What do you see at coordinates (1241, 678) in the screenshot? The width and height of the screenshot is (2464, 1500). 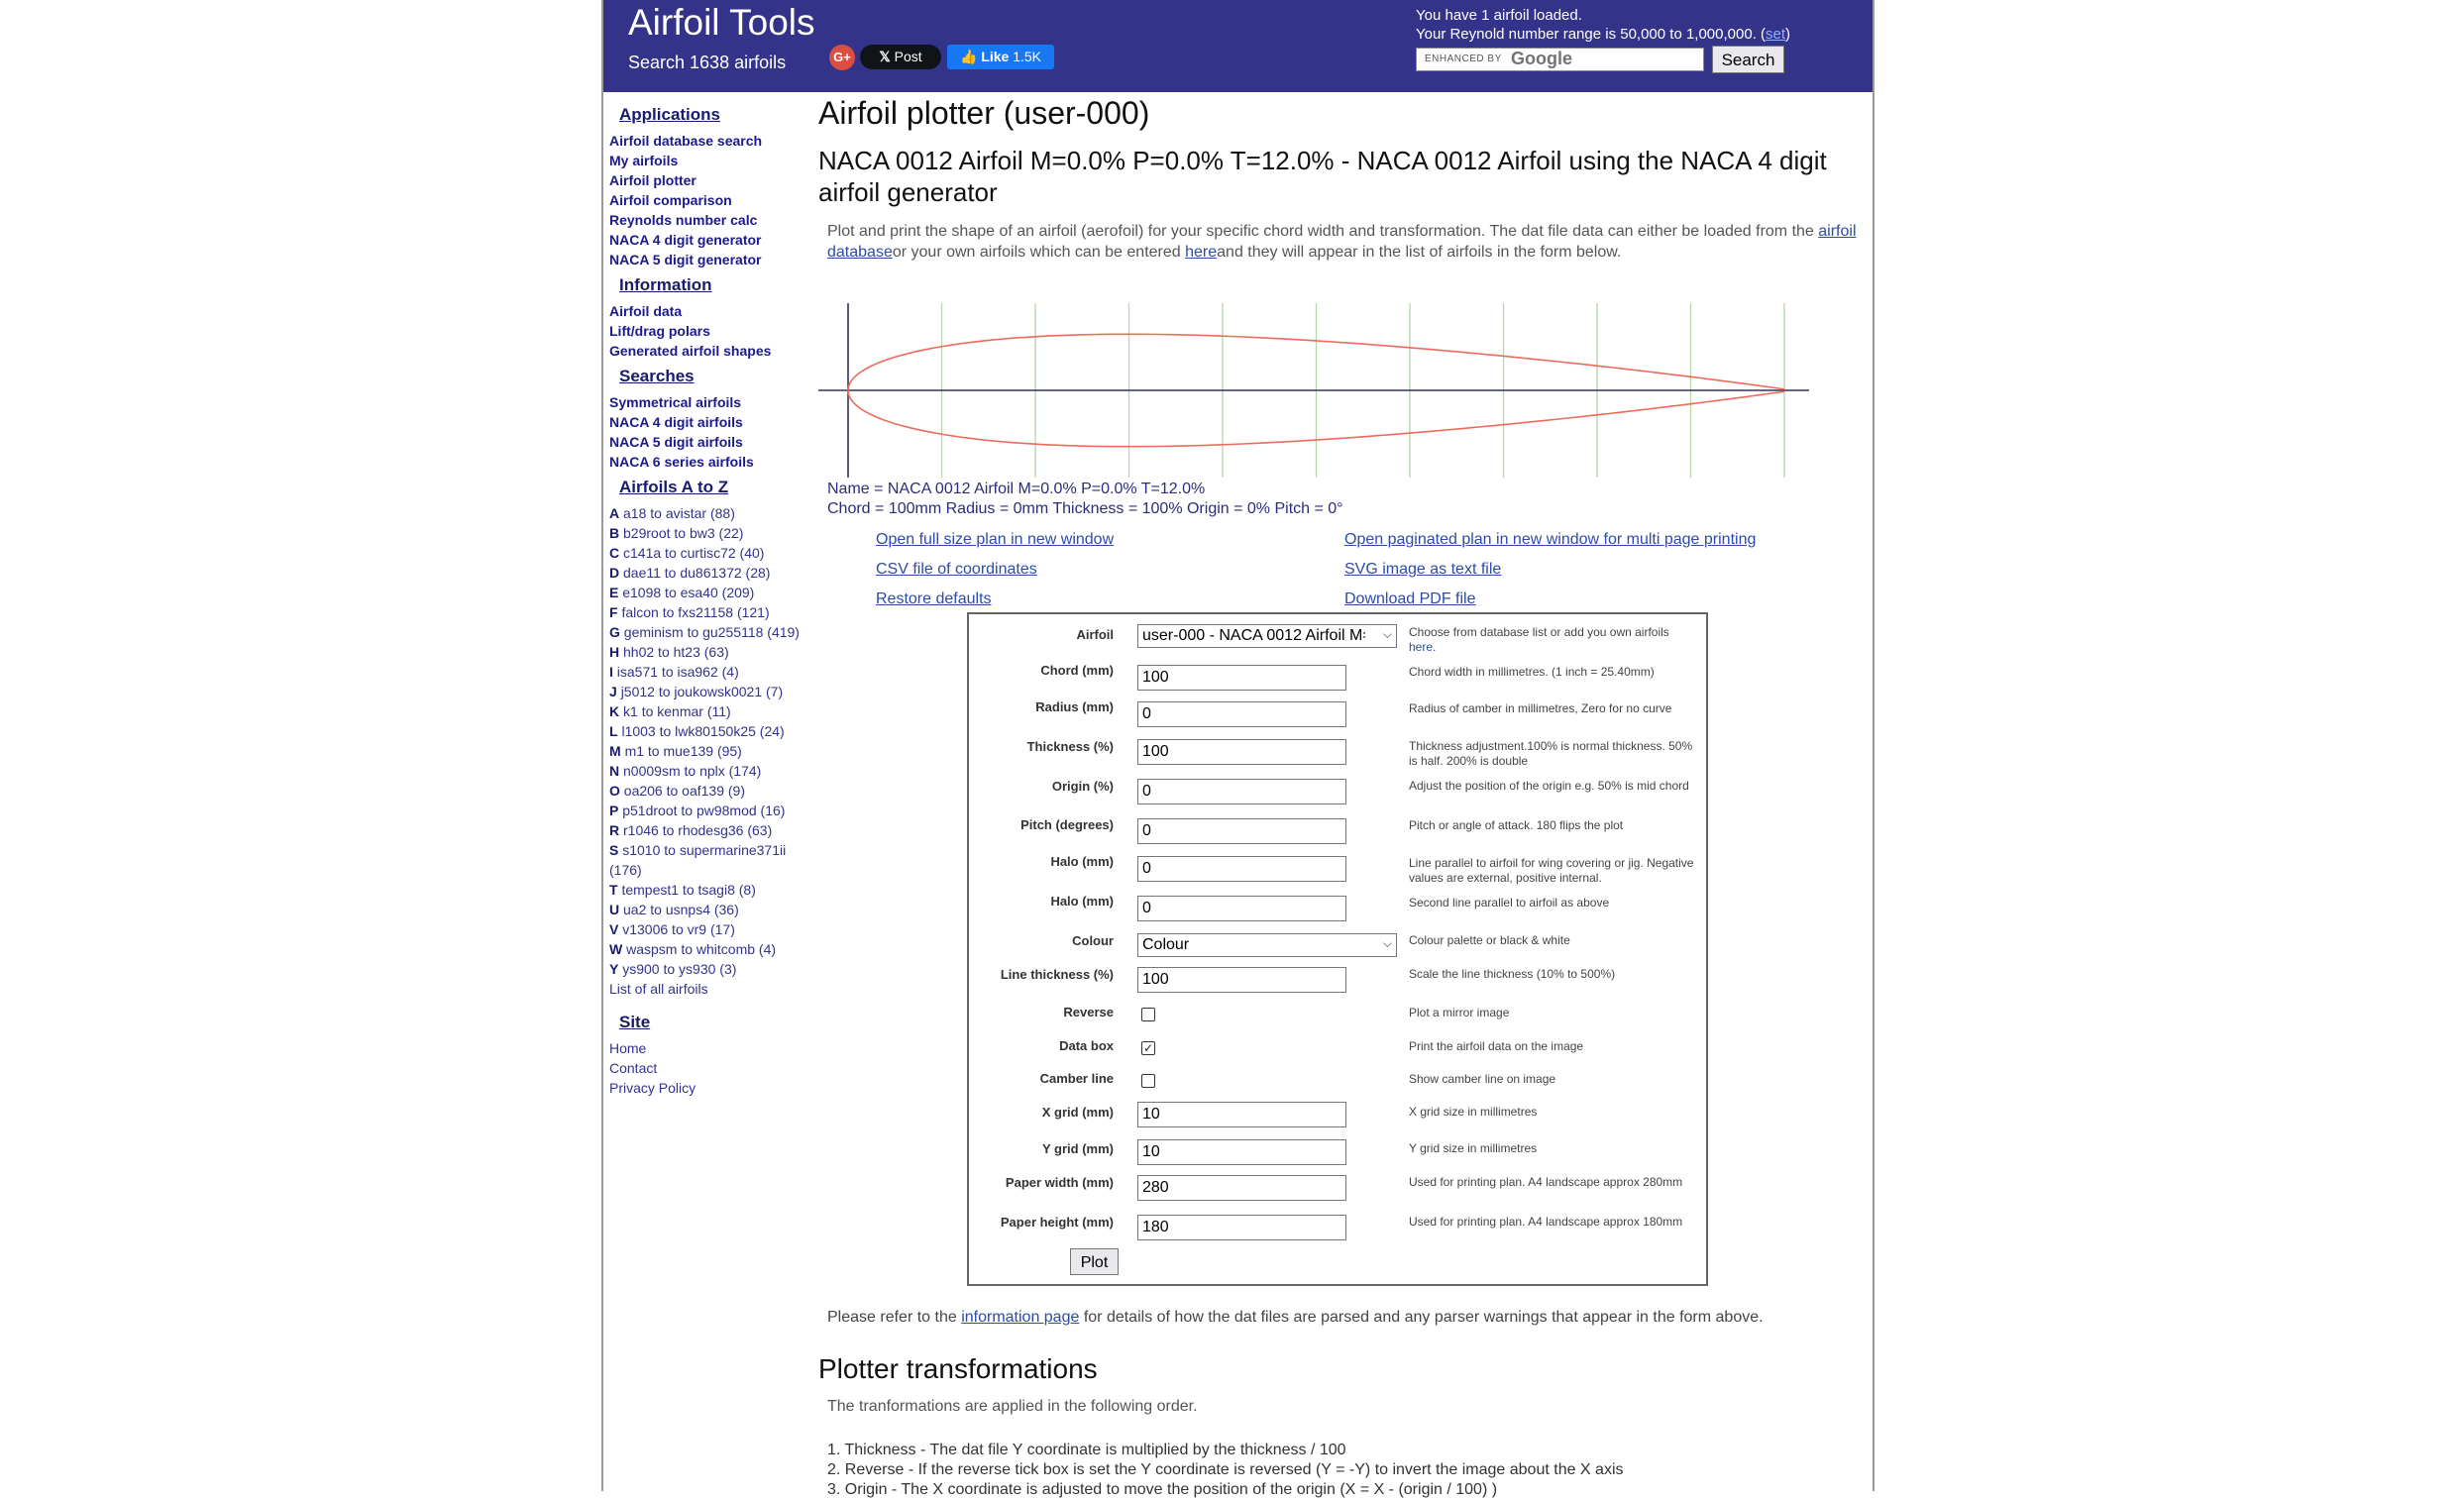 I see `chord-input: 100` at bounding box center [1241, 678].